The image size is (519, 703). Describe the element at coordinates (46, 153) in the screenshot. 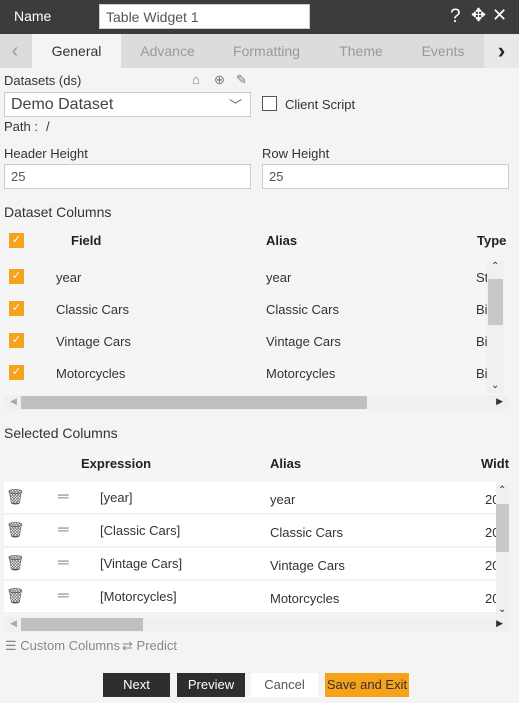

I see `header-height-label: Header Height` at that location.